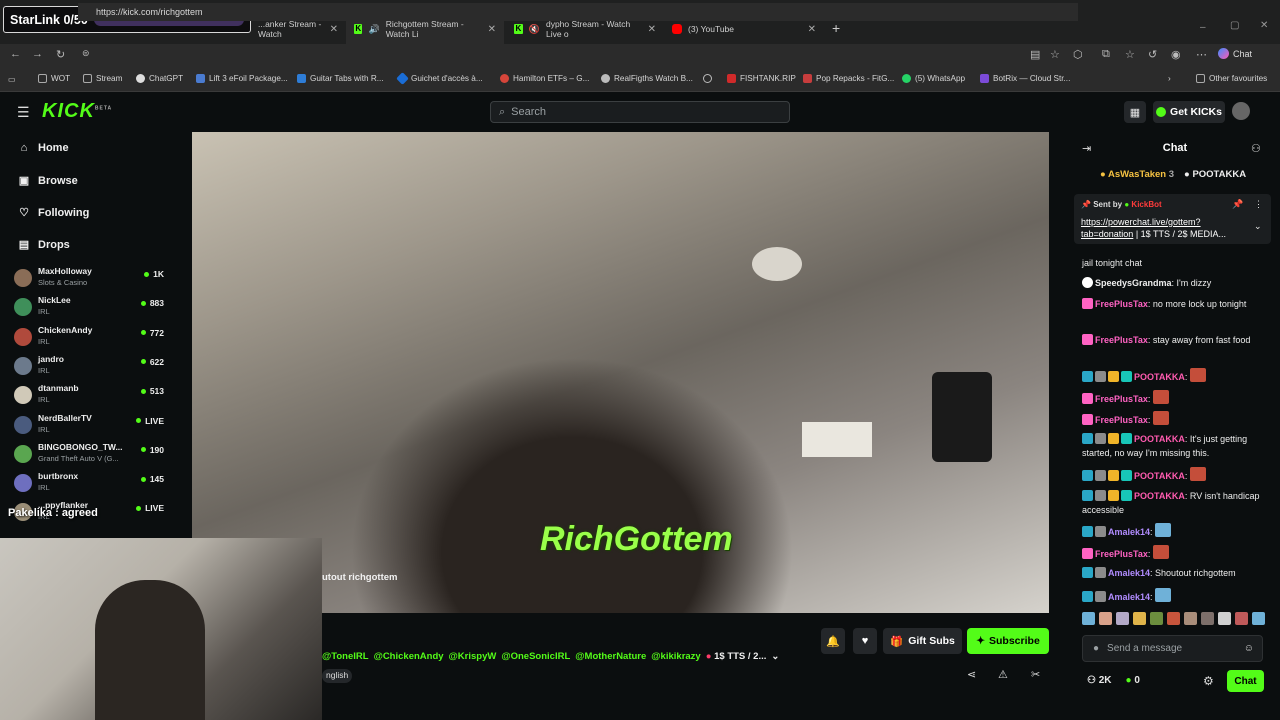 This screenshot has height=720, width=1280. What do you see at coordinates (1256, 148) in the screenshot?
I see `users-icon: ⚇` at bounding box center [1256, 148].